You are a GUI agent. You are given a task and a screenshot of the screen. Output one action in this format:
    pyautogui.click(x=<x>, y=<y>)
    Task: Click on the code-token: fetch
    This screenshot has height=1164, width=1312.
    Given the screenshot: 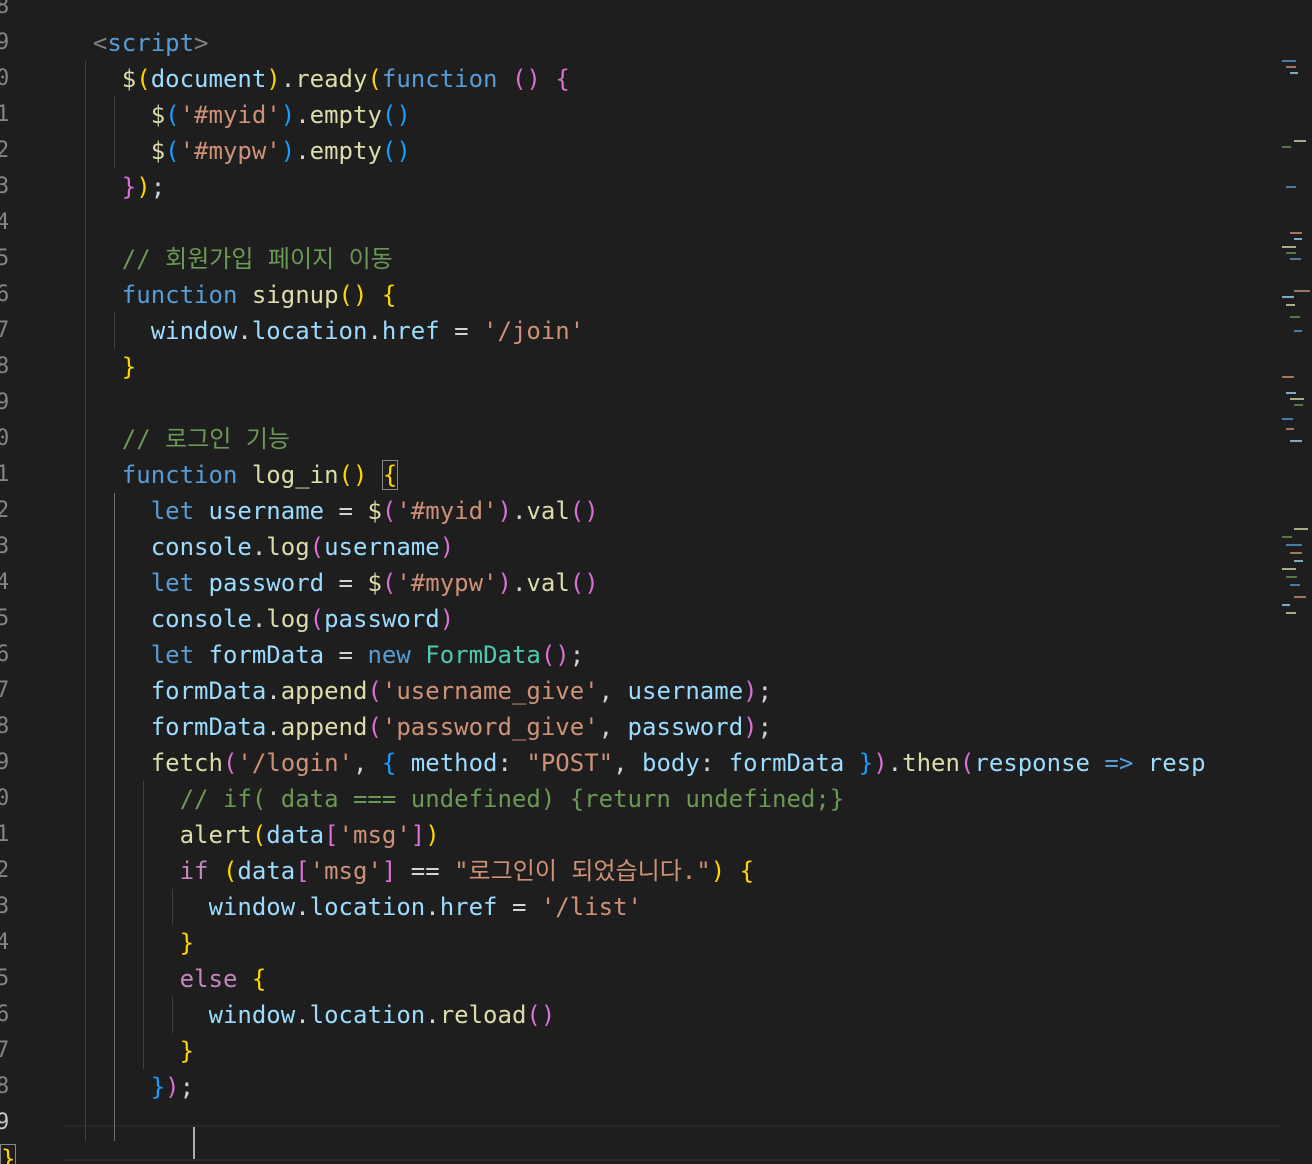 What is the action you would take?
    pyautogui.click(x=186, y=763)
    